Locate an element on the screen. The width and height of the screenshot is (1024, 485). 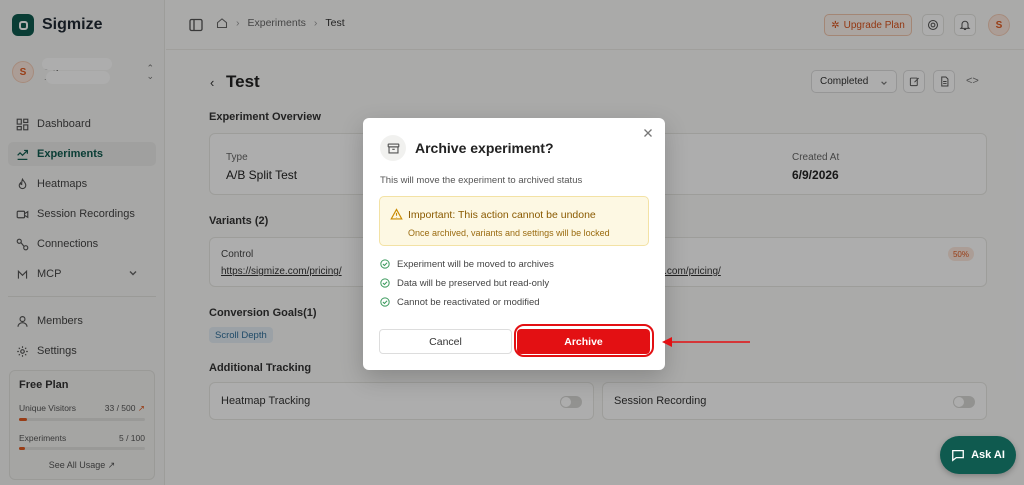
list-item: Experiment will be moved to archives is located at coordinates (467, 264).